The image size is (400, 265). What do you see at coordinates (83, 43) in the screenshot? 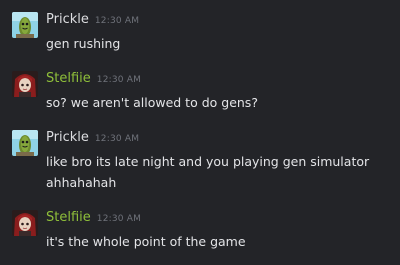
I see `message-line: gen rushing` at bounding box center [83, 43].